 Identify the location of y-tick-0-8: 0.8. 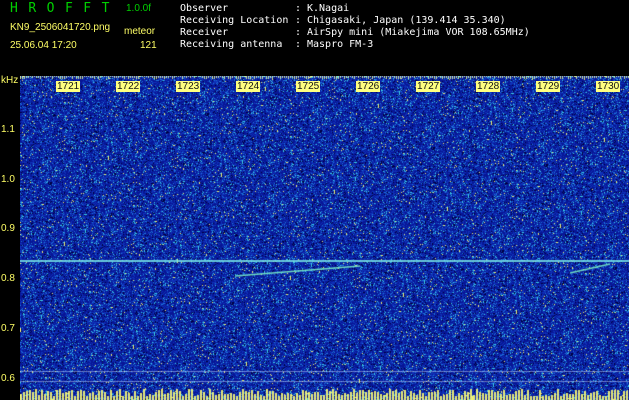
(8, 278).